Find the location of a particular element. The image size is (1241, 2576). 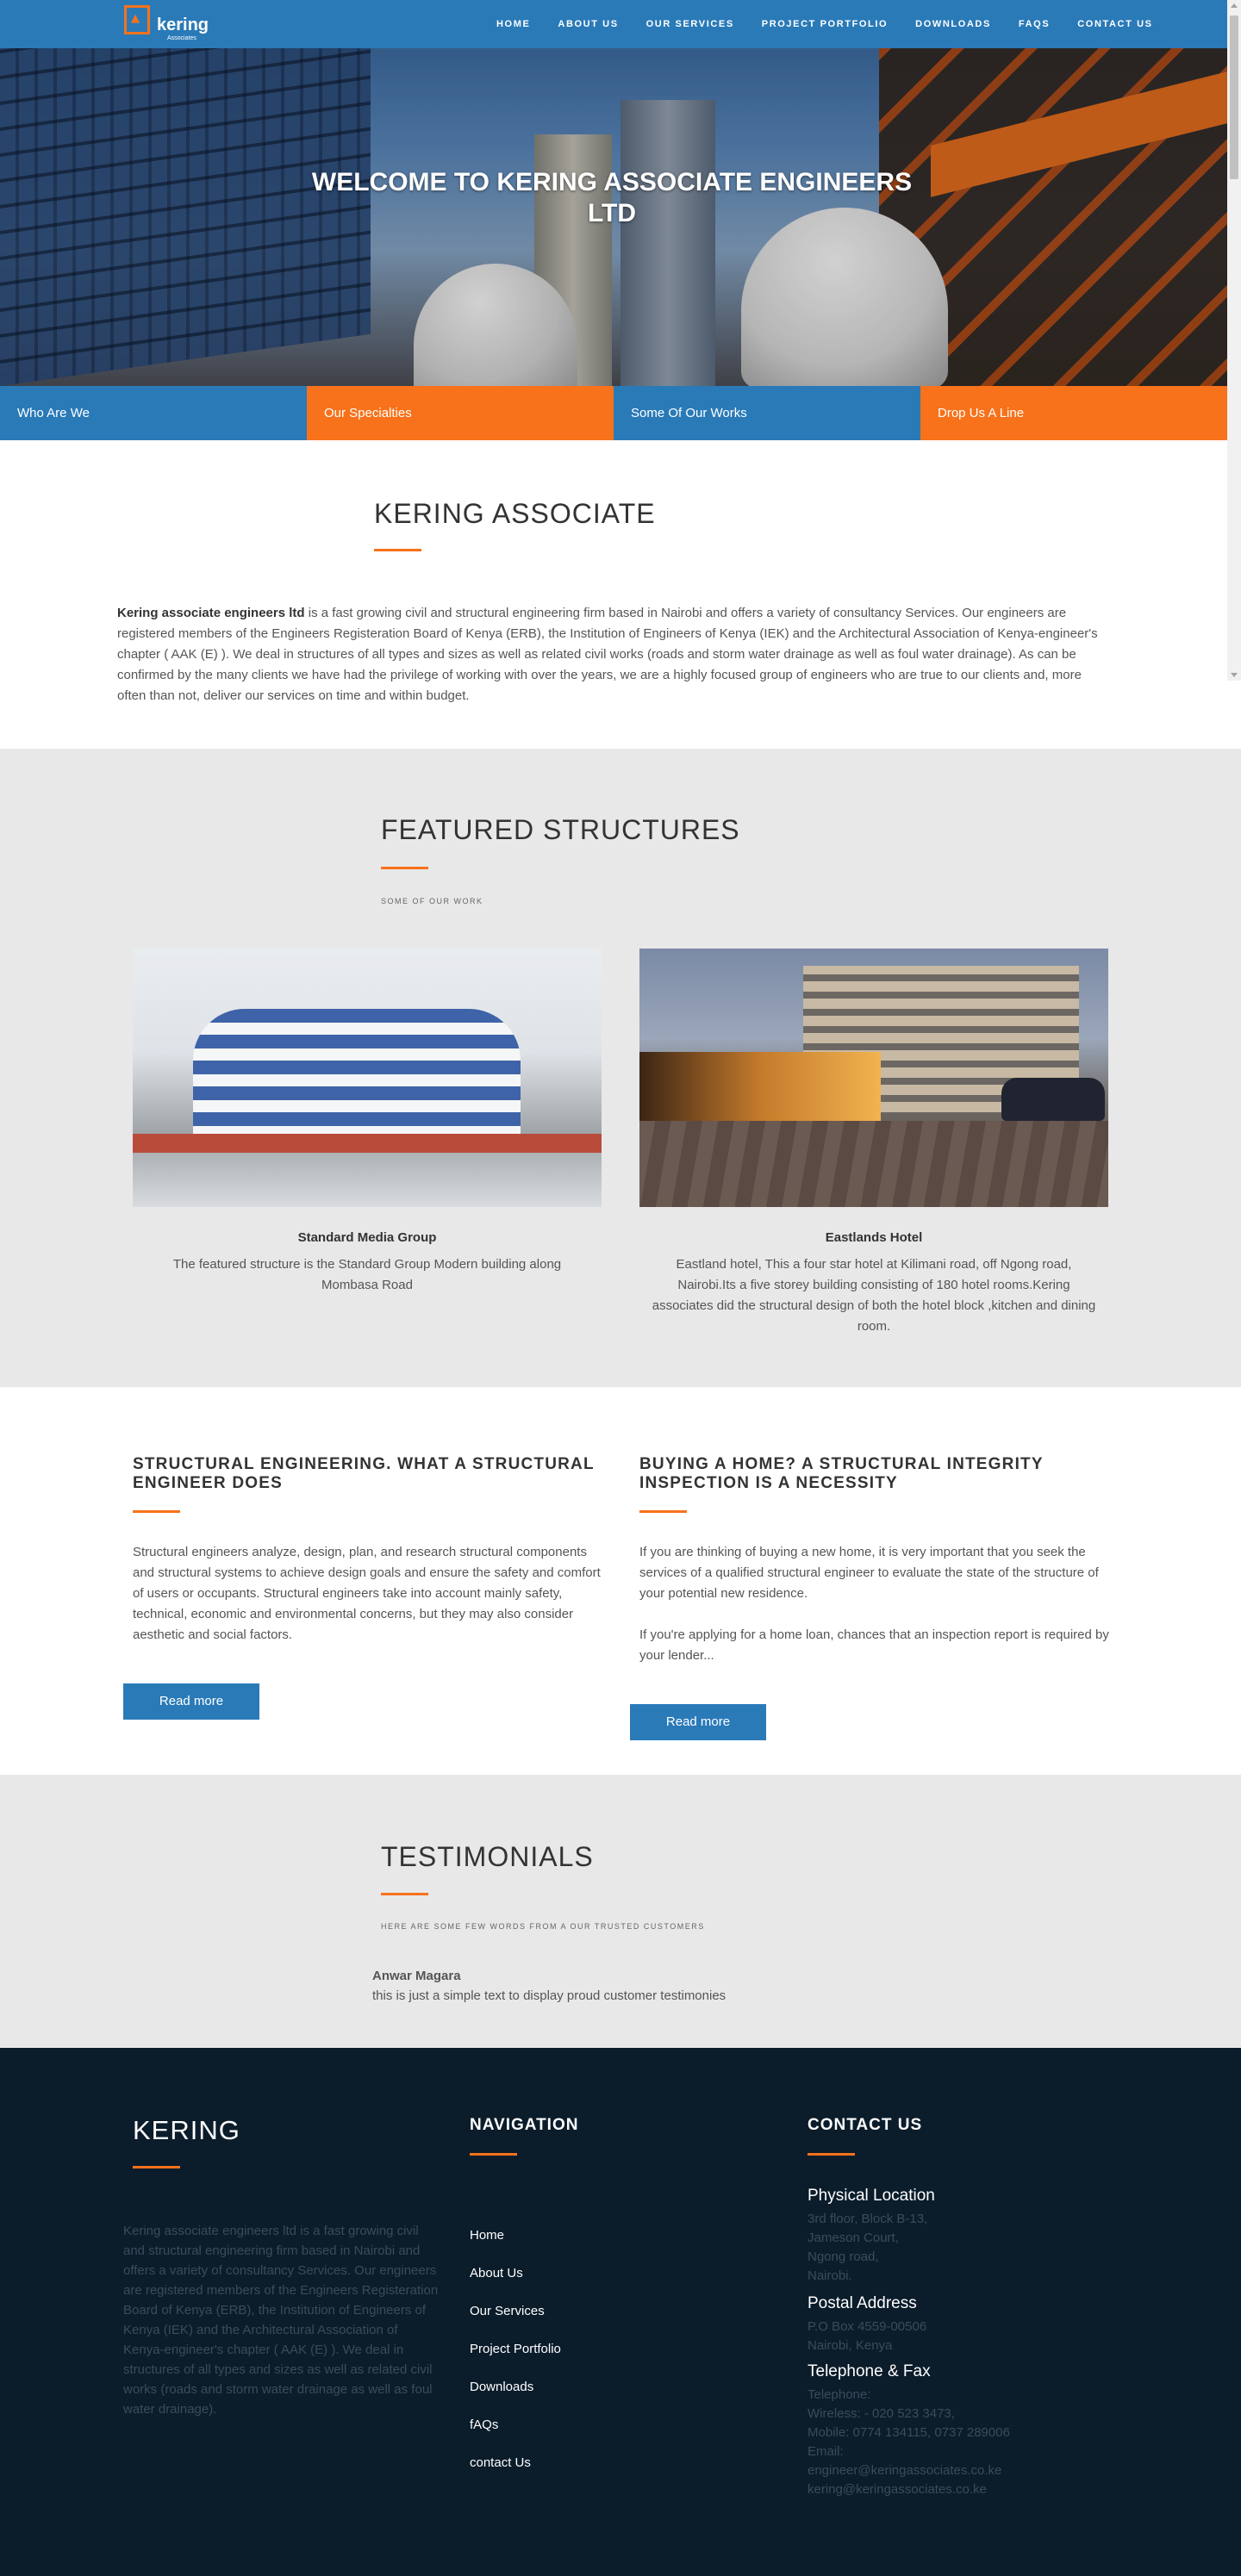

nav-downloads: DOWNLOADS is located at coordinates (953, 24).